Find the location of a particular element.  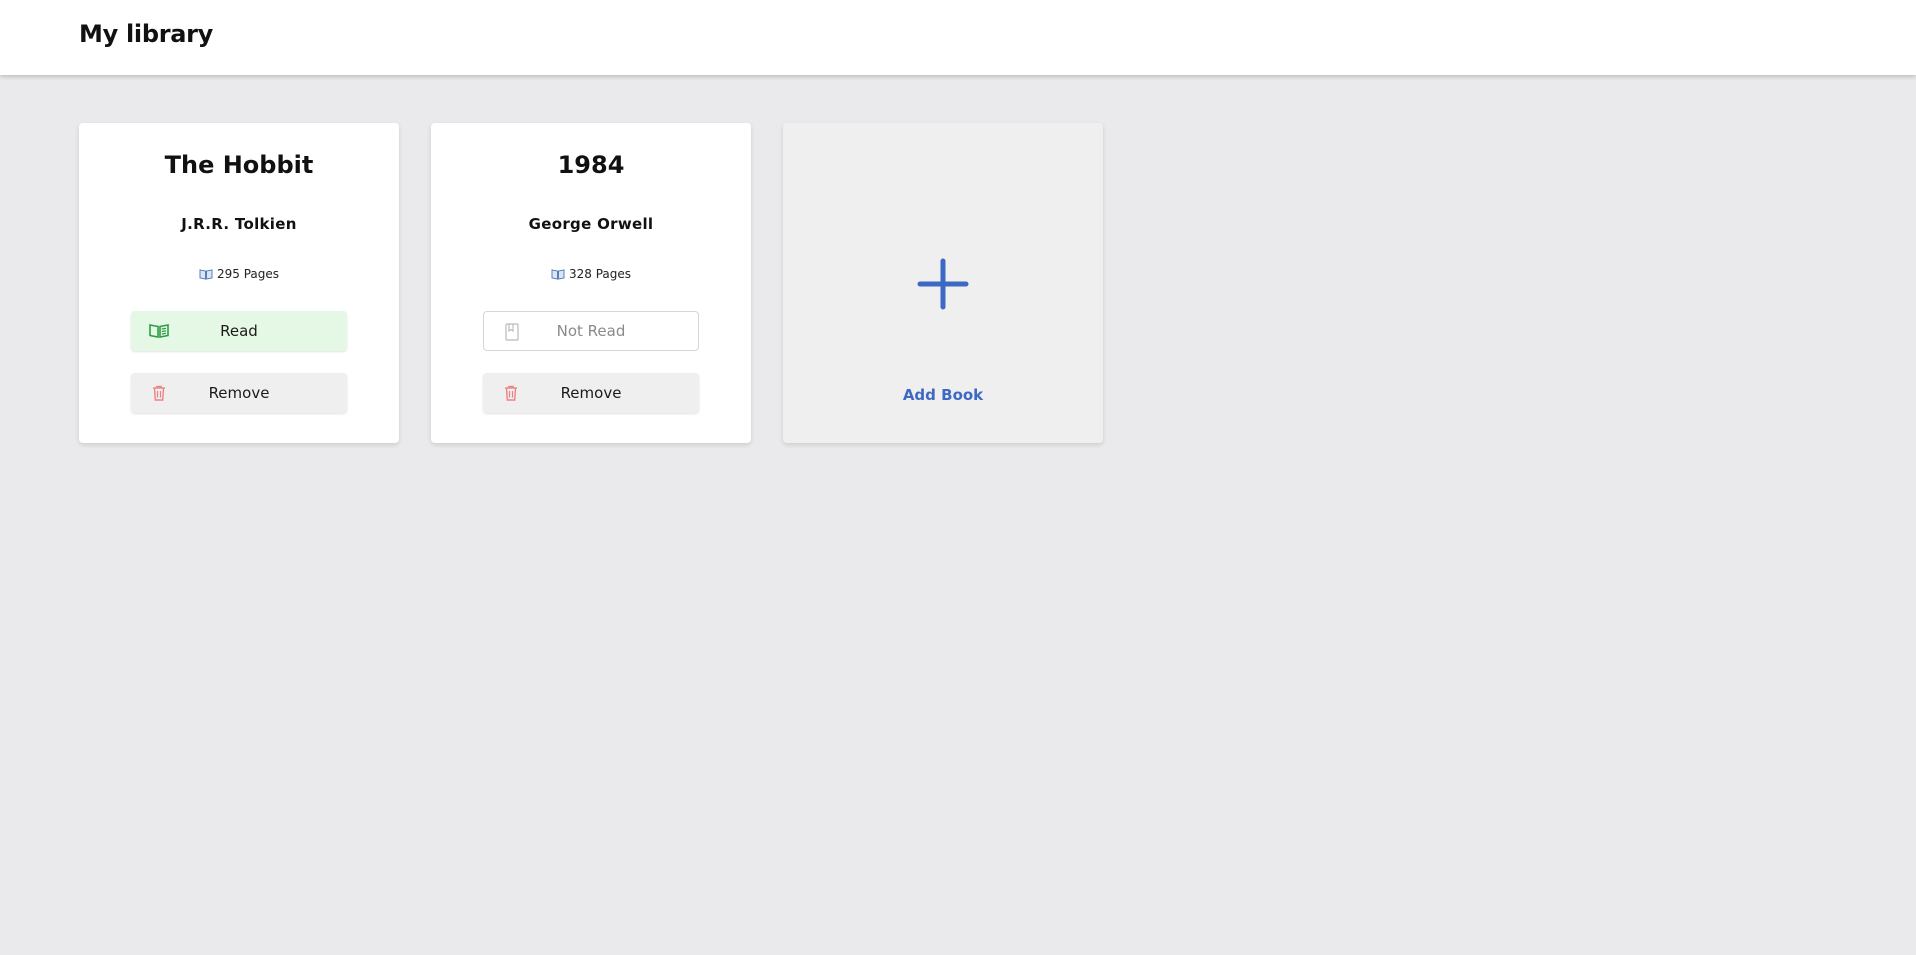

read-status-label: Not Read is located at coordinates (591, 331).